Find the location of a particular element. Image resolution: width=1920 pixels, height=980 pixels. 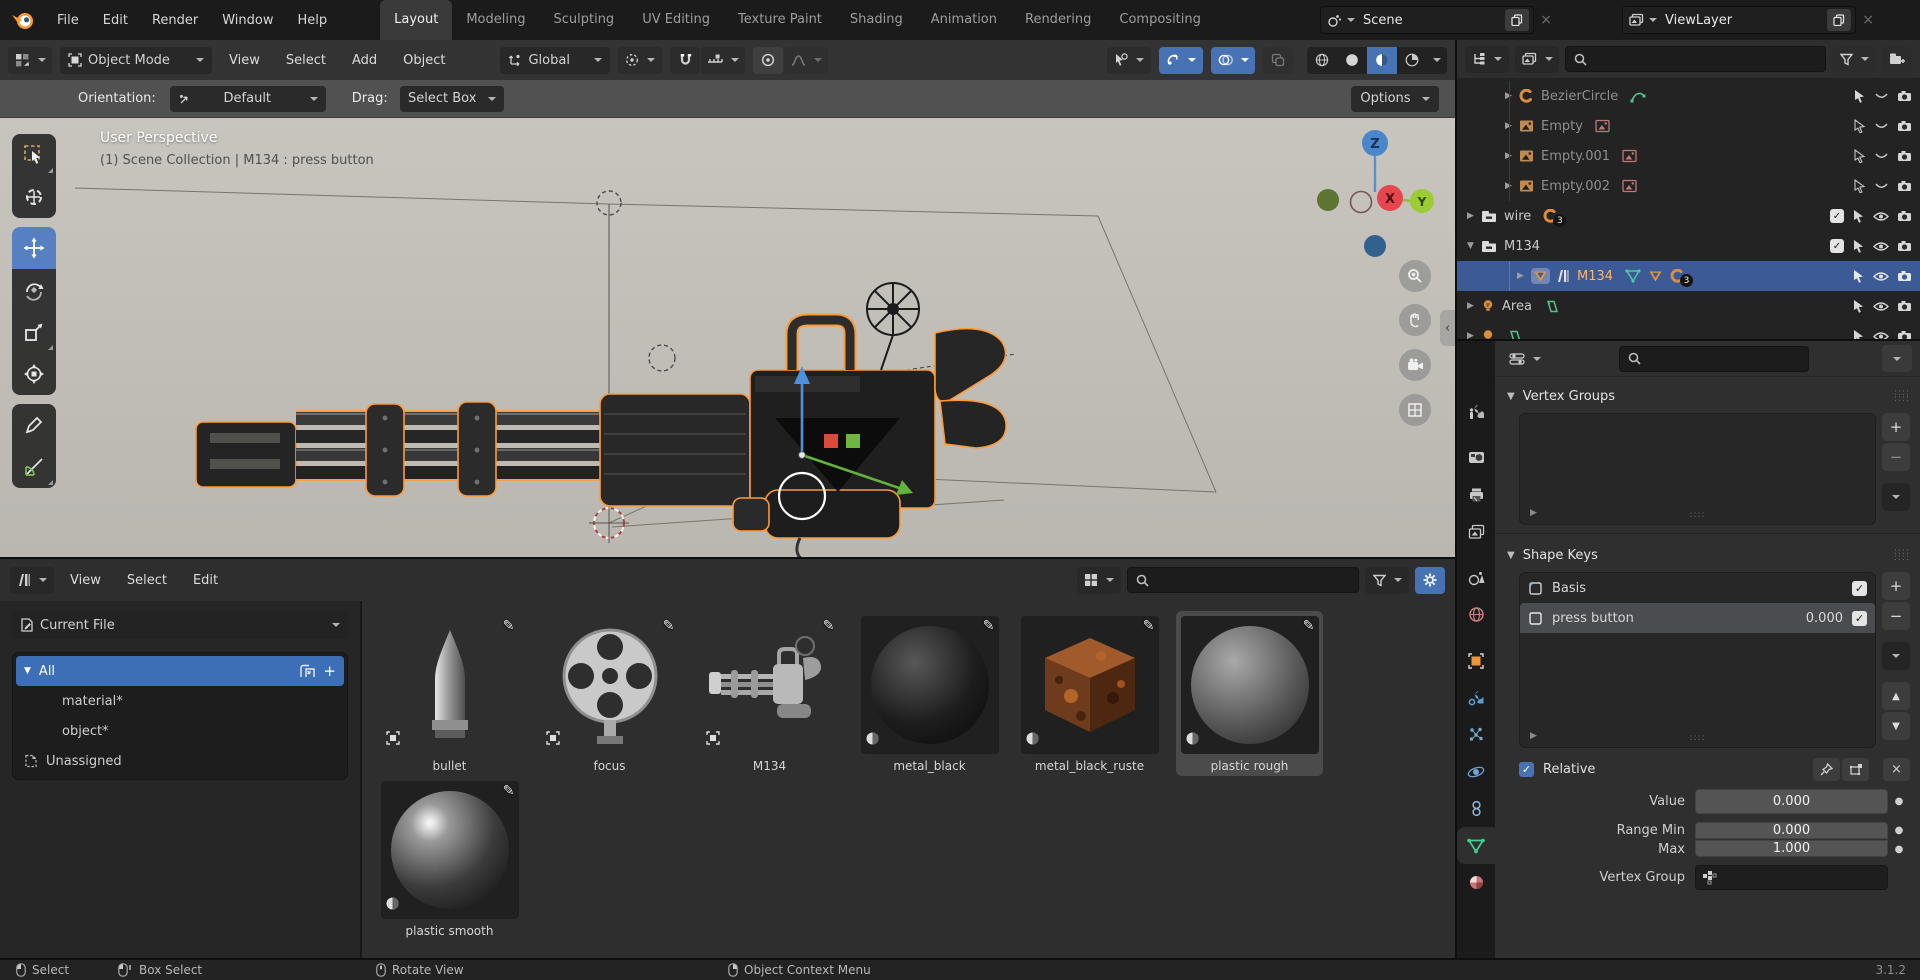

mode-dropdown: Object Mode is located at coordinates (136, 60).